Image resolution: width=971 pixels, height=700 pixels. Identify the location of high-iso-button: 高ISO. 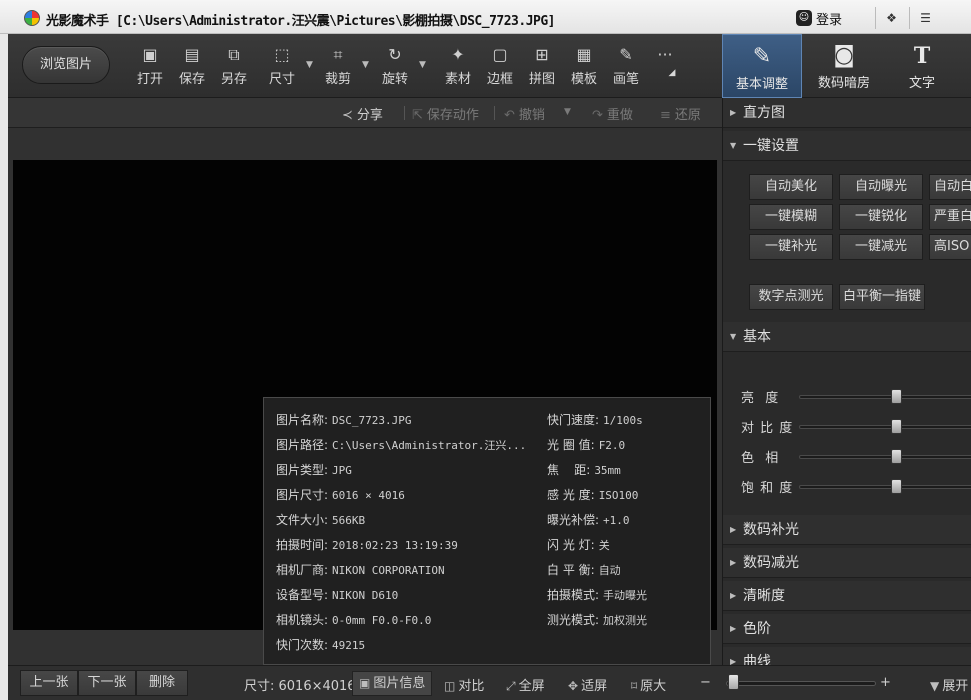
(950, 247).